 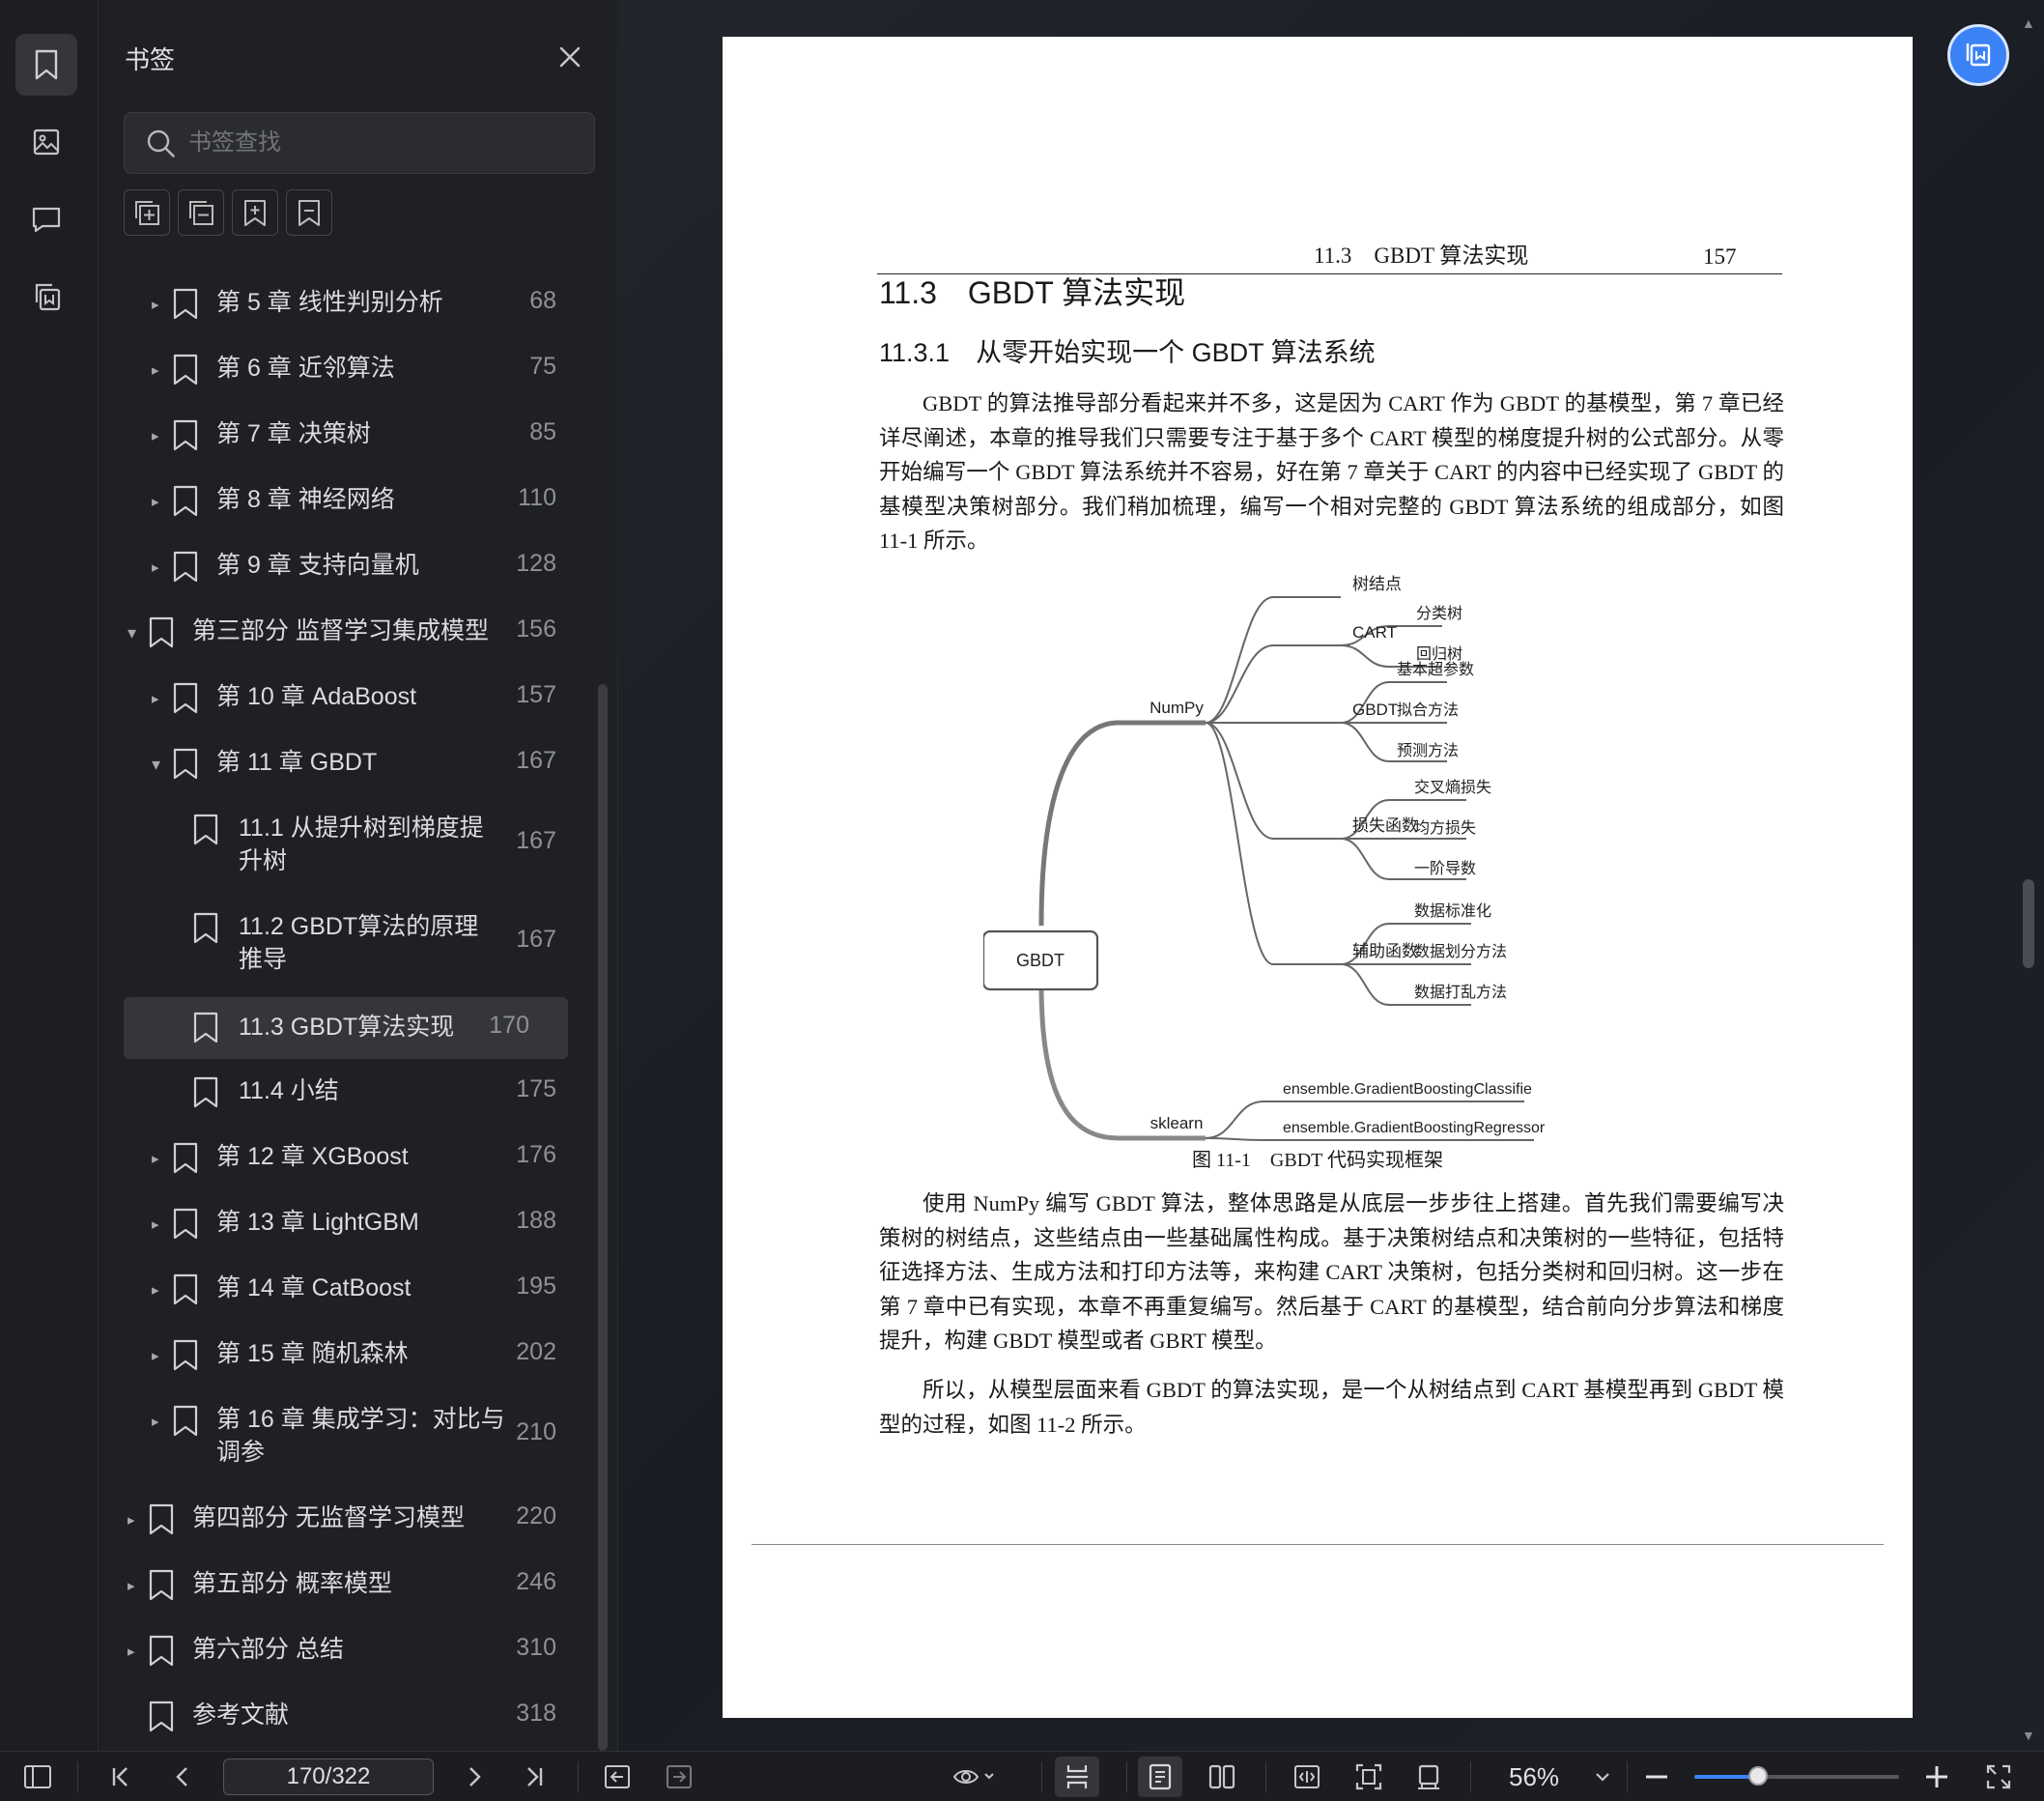 What do you see at coordinates (975, 1776) in the screenshot?
I see `eye-icon` at bounding box center [975, 1776].